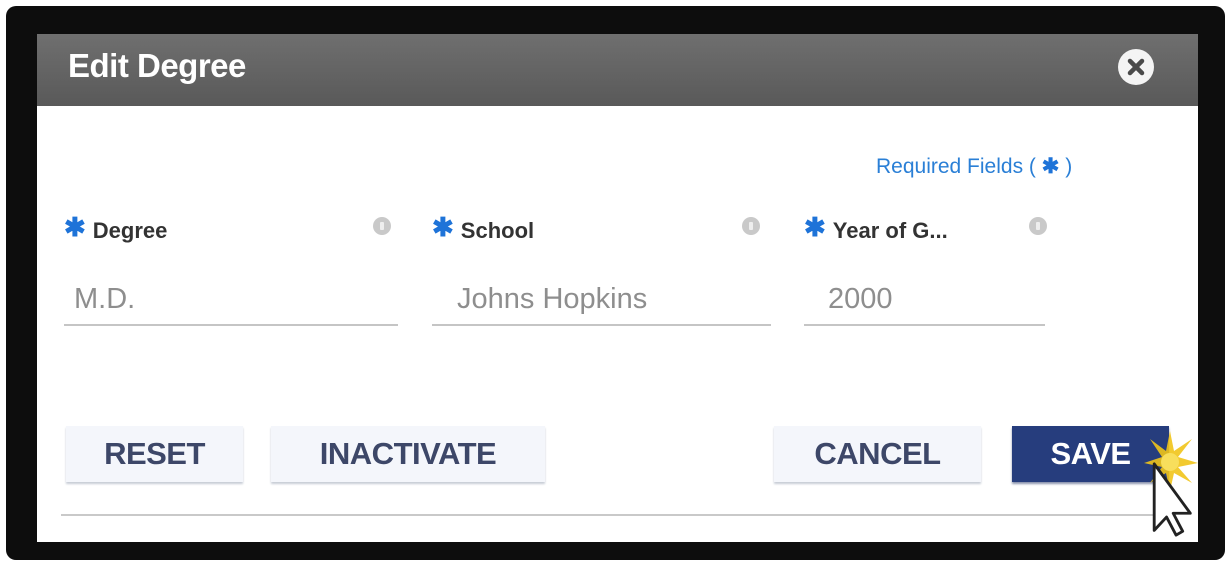 Image resolution: width=1231 pixels, height=566 pixels. Describe the element at coordinates (154, 454) in the screenshot. I see `reset-button: RESET` at that location.